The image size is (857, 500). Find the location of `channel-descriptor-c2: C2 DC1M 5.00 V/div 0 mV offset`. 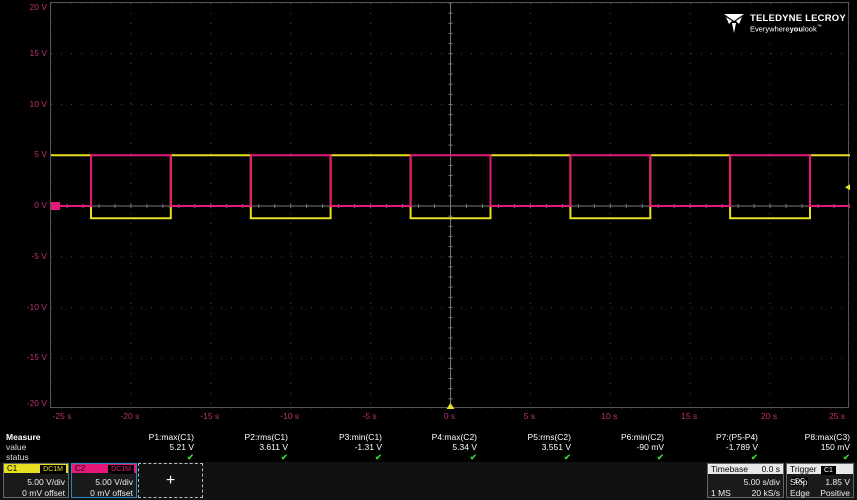

channel-descriptor-c2: C2 DC1M 5.00 V/div 0 mV offset is located at coordinates (104, 480).